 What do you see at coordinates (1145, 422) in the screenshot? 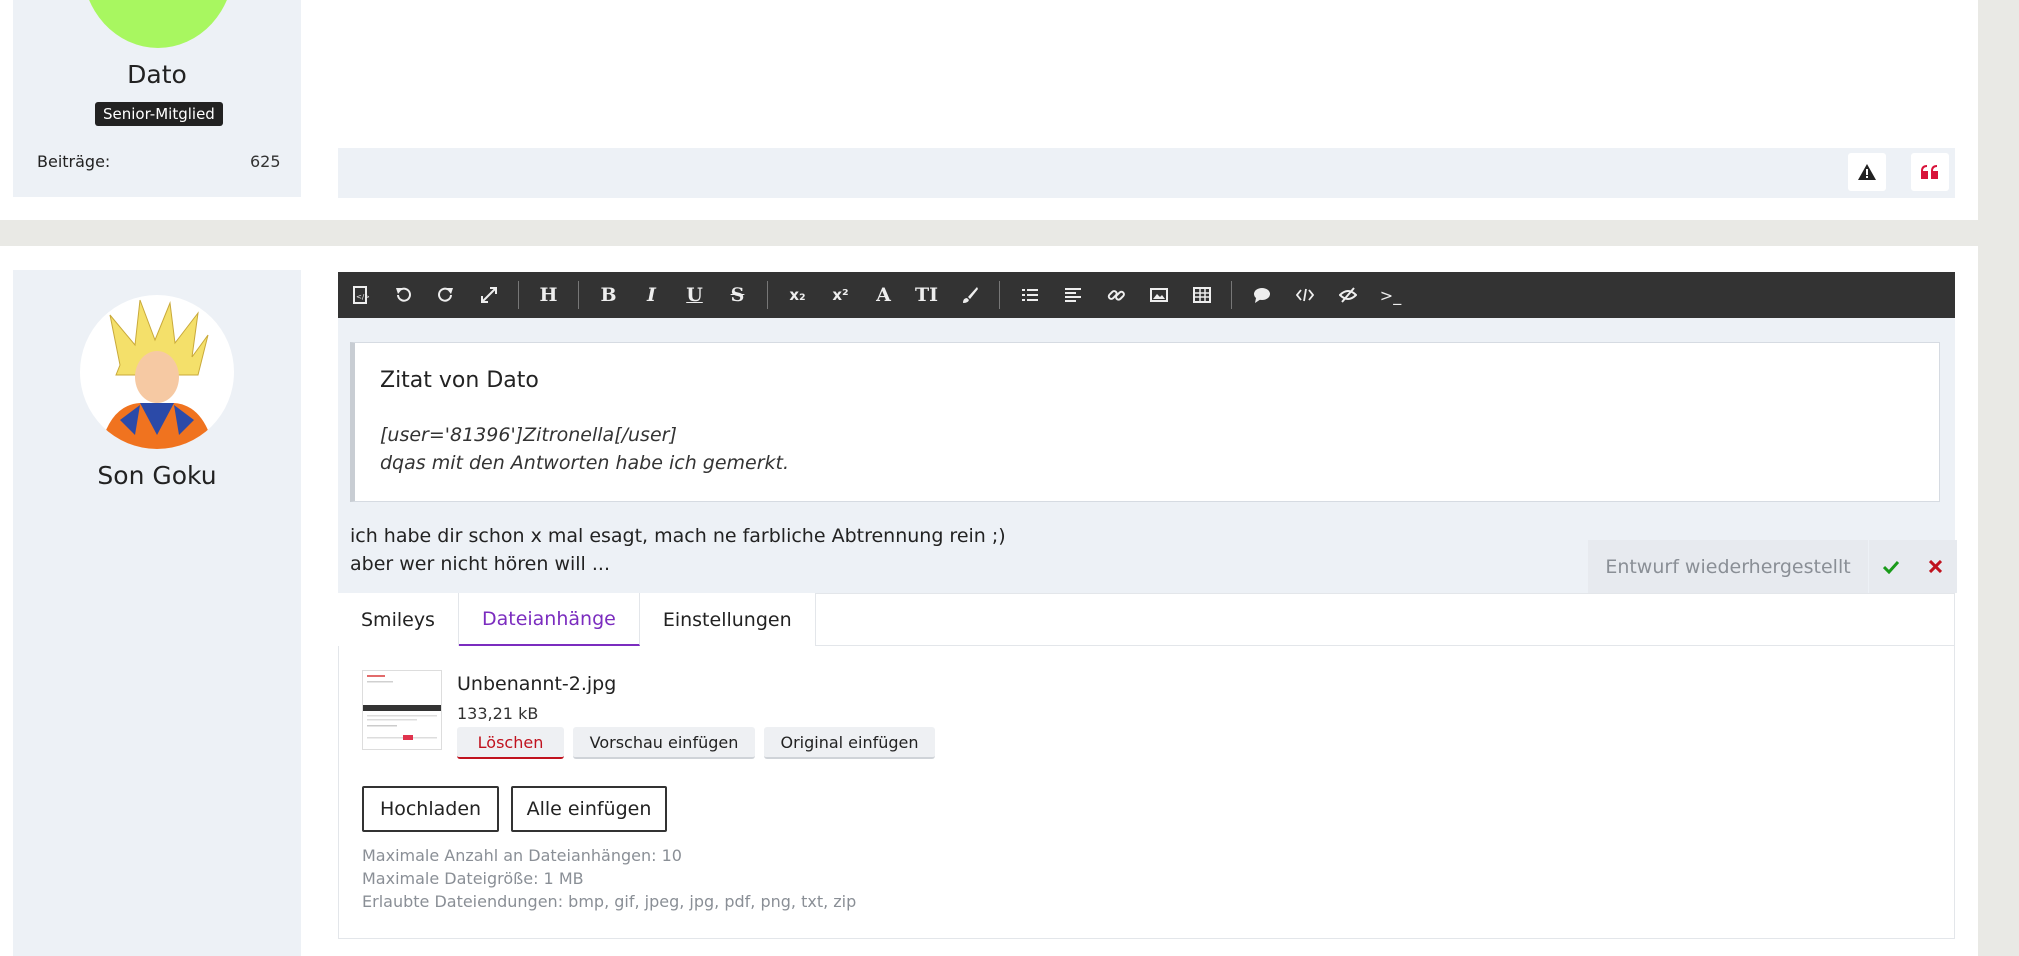
I see `quote-block` at bounding box center [1145, 422].